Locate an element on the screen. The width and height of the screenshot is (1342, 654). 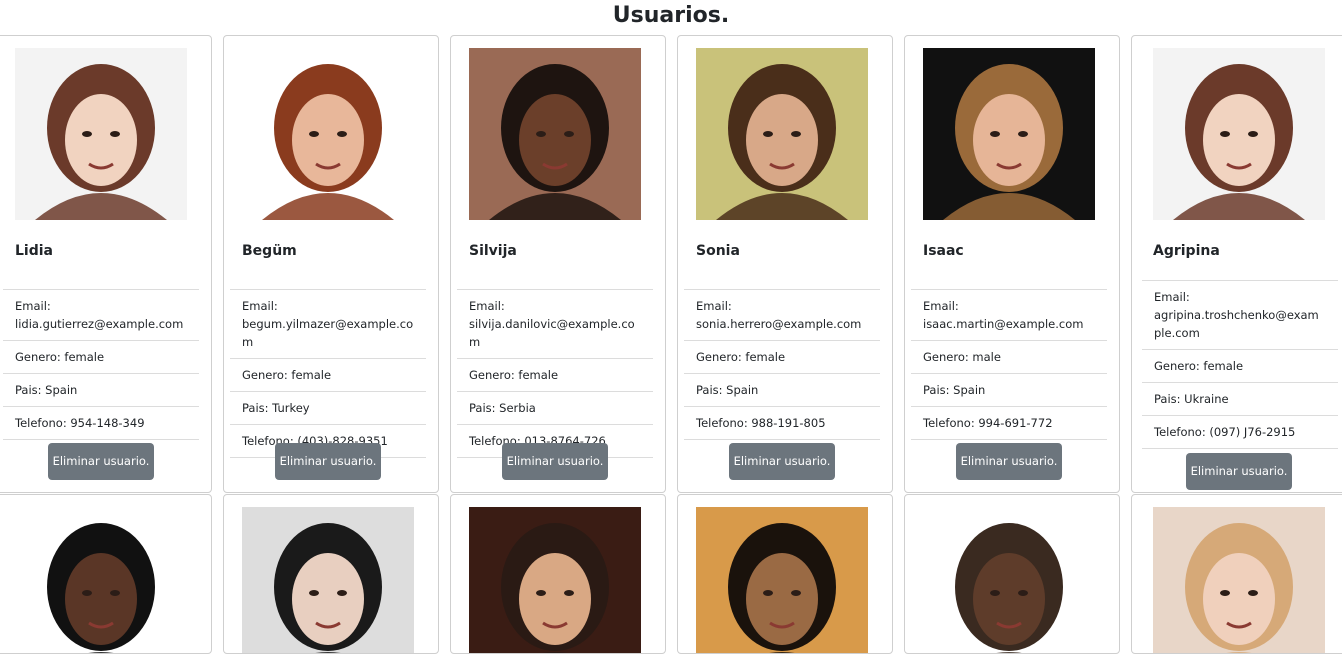
country-item: Pais: Turkey is located at coordinates (328, 408).